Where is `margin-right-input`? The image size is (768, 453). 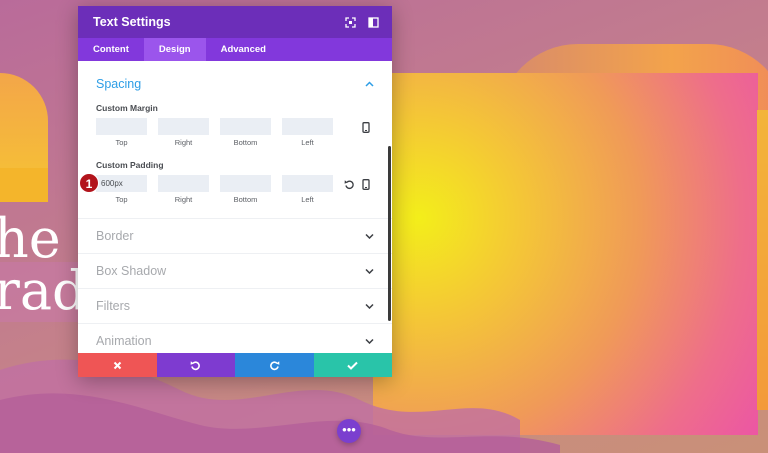 margin-right-input is located at coordinates (183, 126).